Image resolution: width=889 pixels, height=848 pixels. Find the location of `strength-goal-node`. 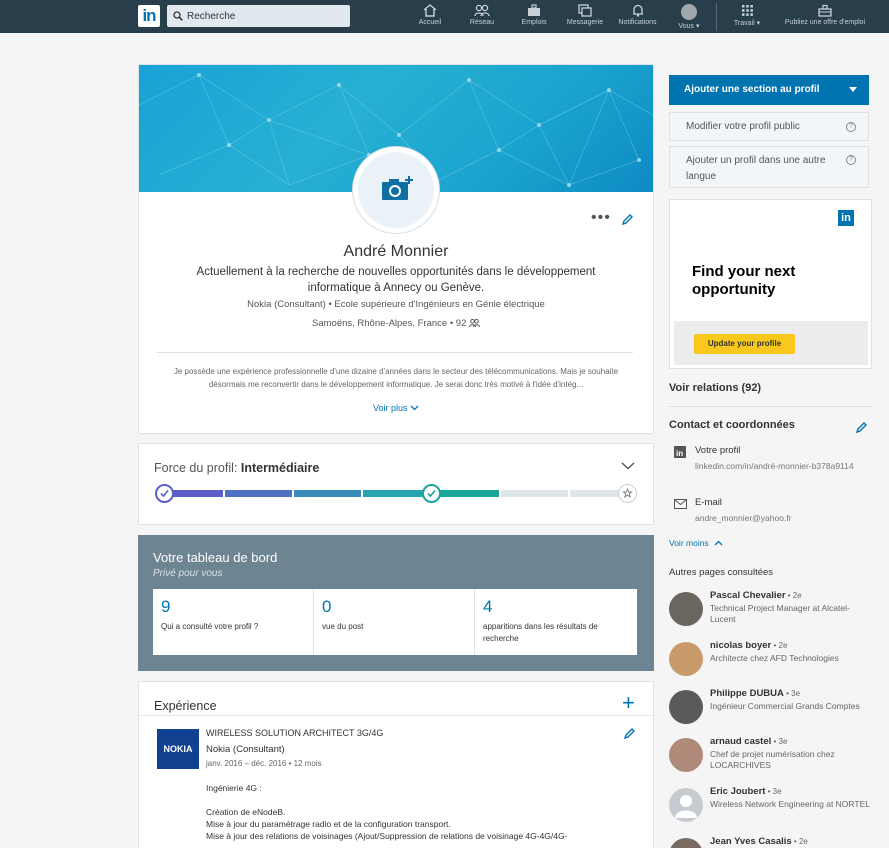

strength-goal-node is located at coordinates (627, 493).